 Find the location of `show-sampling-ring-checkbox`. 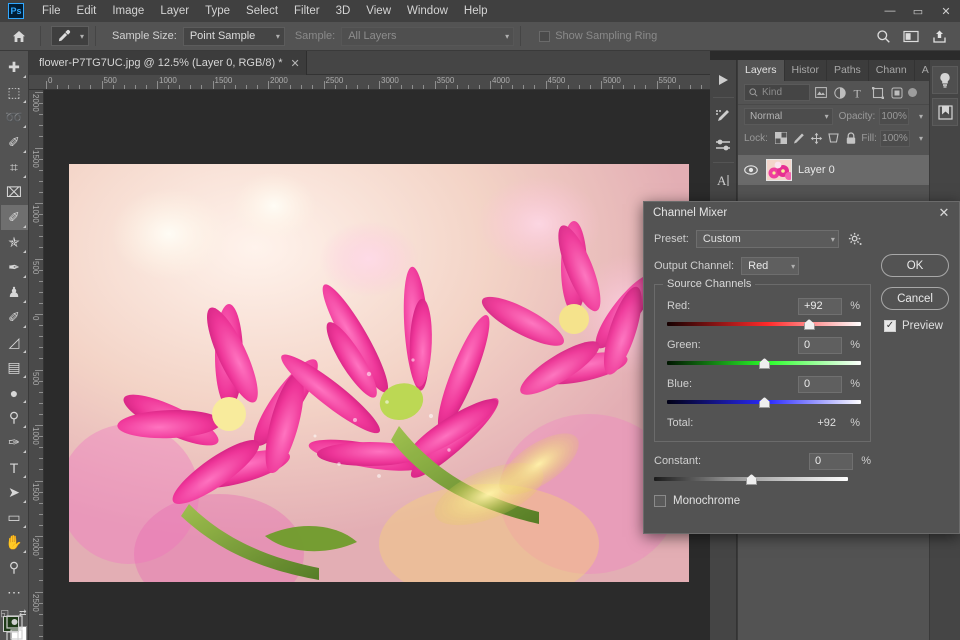

show-sampling-ring-checkbox is located at coordinates (545, 36).